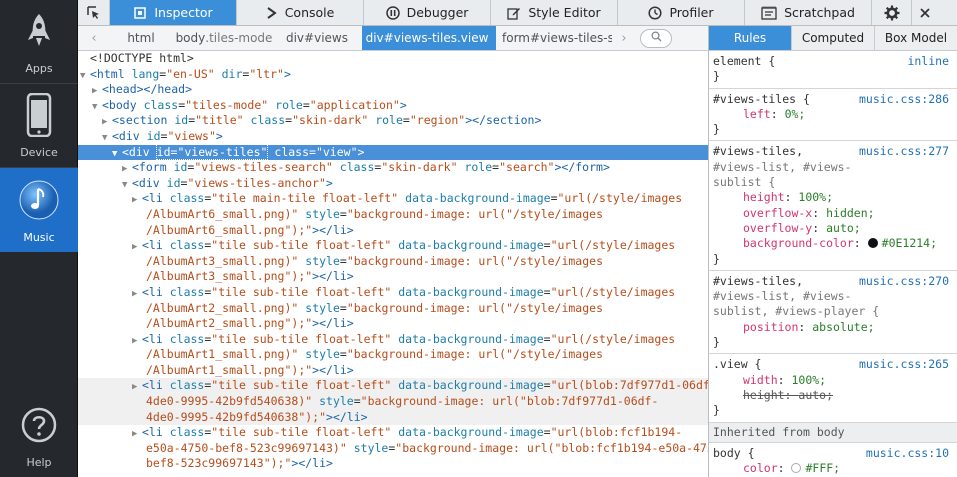 This screenshot has width=957, height=477. Describe the element at coordinates (656, 38) in the screenshot. I see `search-input` at that location.